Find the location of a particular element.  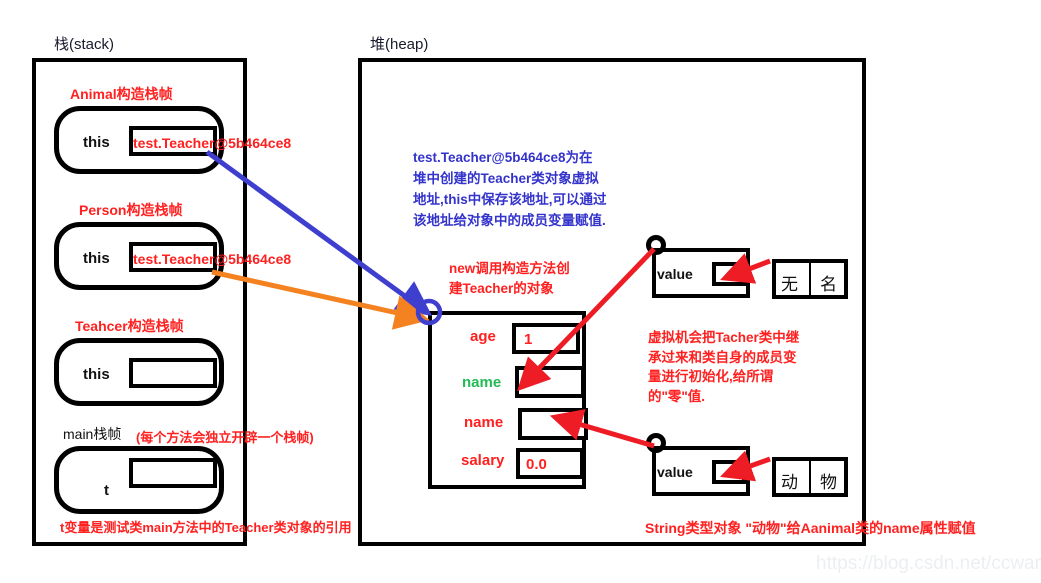

stack-frame-3-value-box is located at coordinates (173, 473).